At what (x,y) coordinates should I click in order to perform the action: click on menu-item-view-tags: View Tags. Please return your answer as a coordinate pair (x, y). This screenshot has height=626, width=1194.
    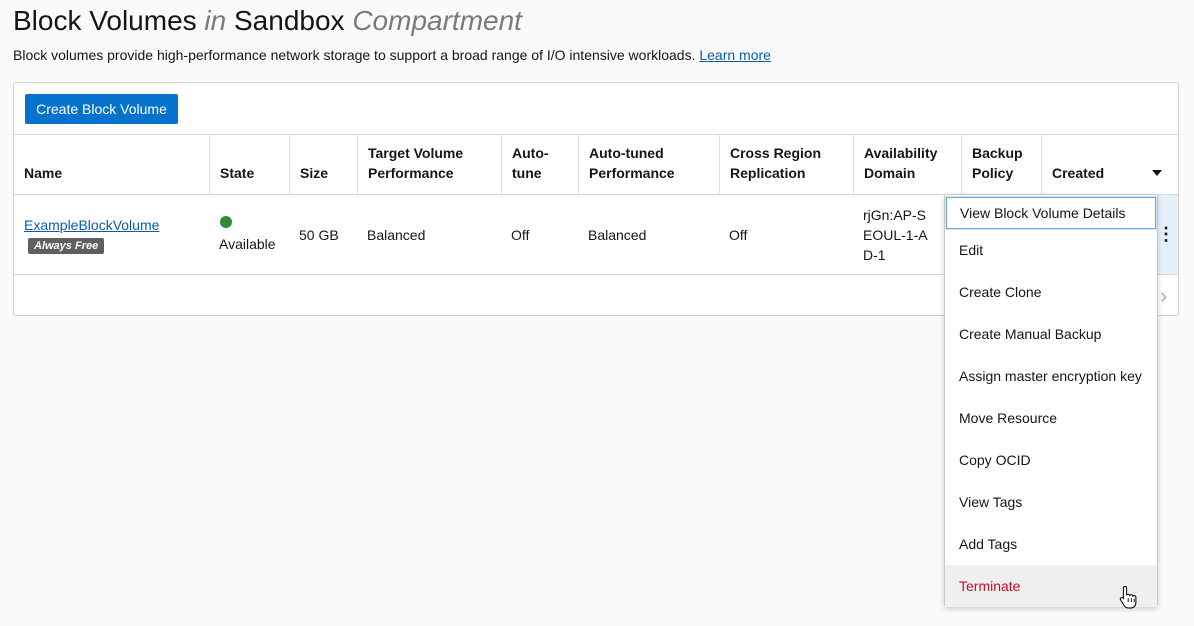
    Looking at the image, I should click on (1051, 502).